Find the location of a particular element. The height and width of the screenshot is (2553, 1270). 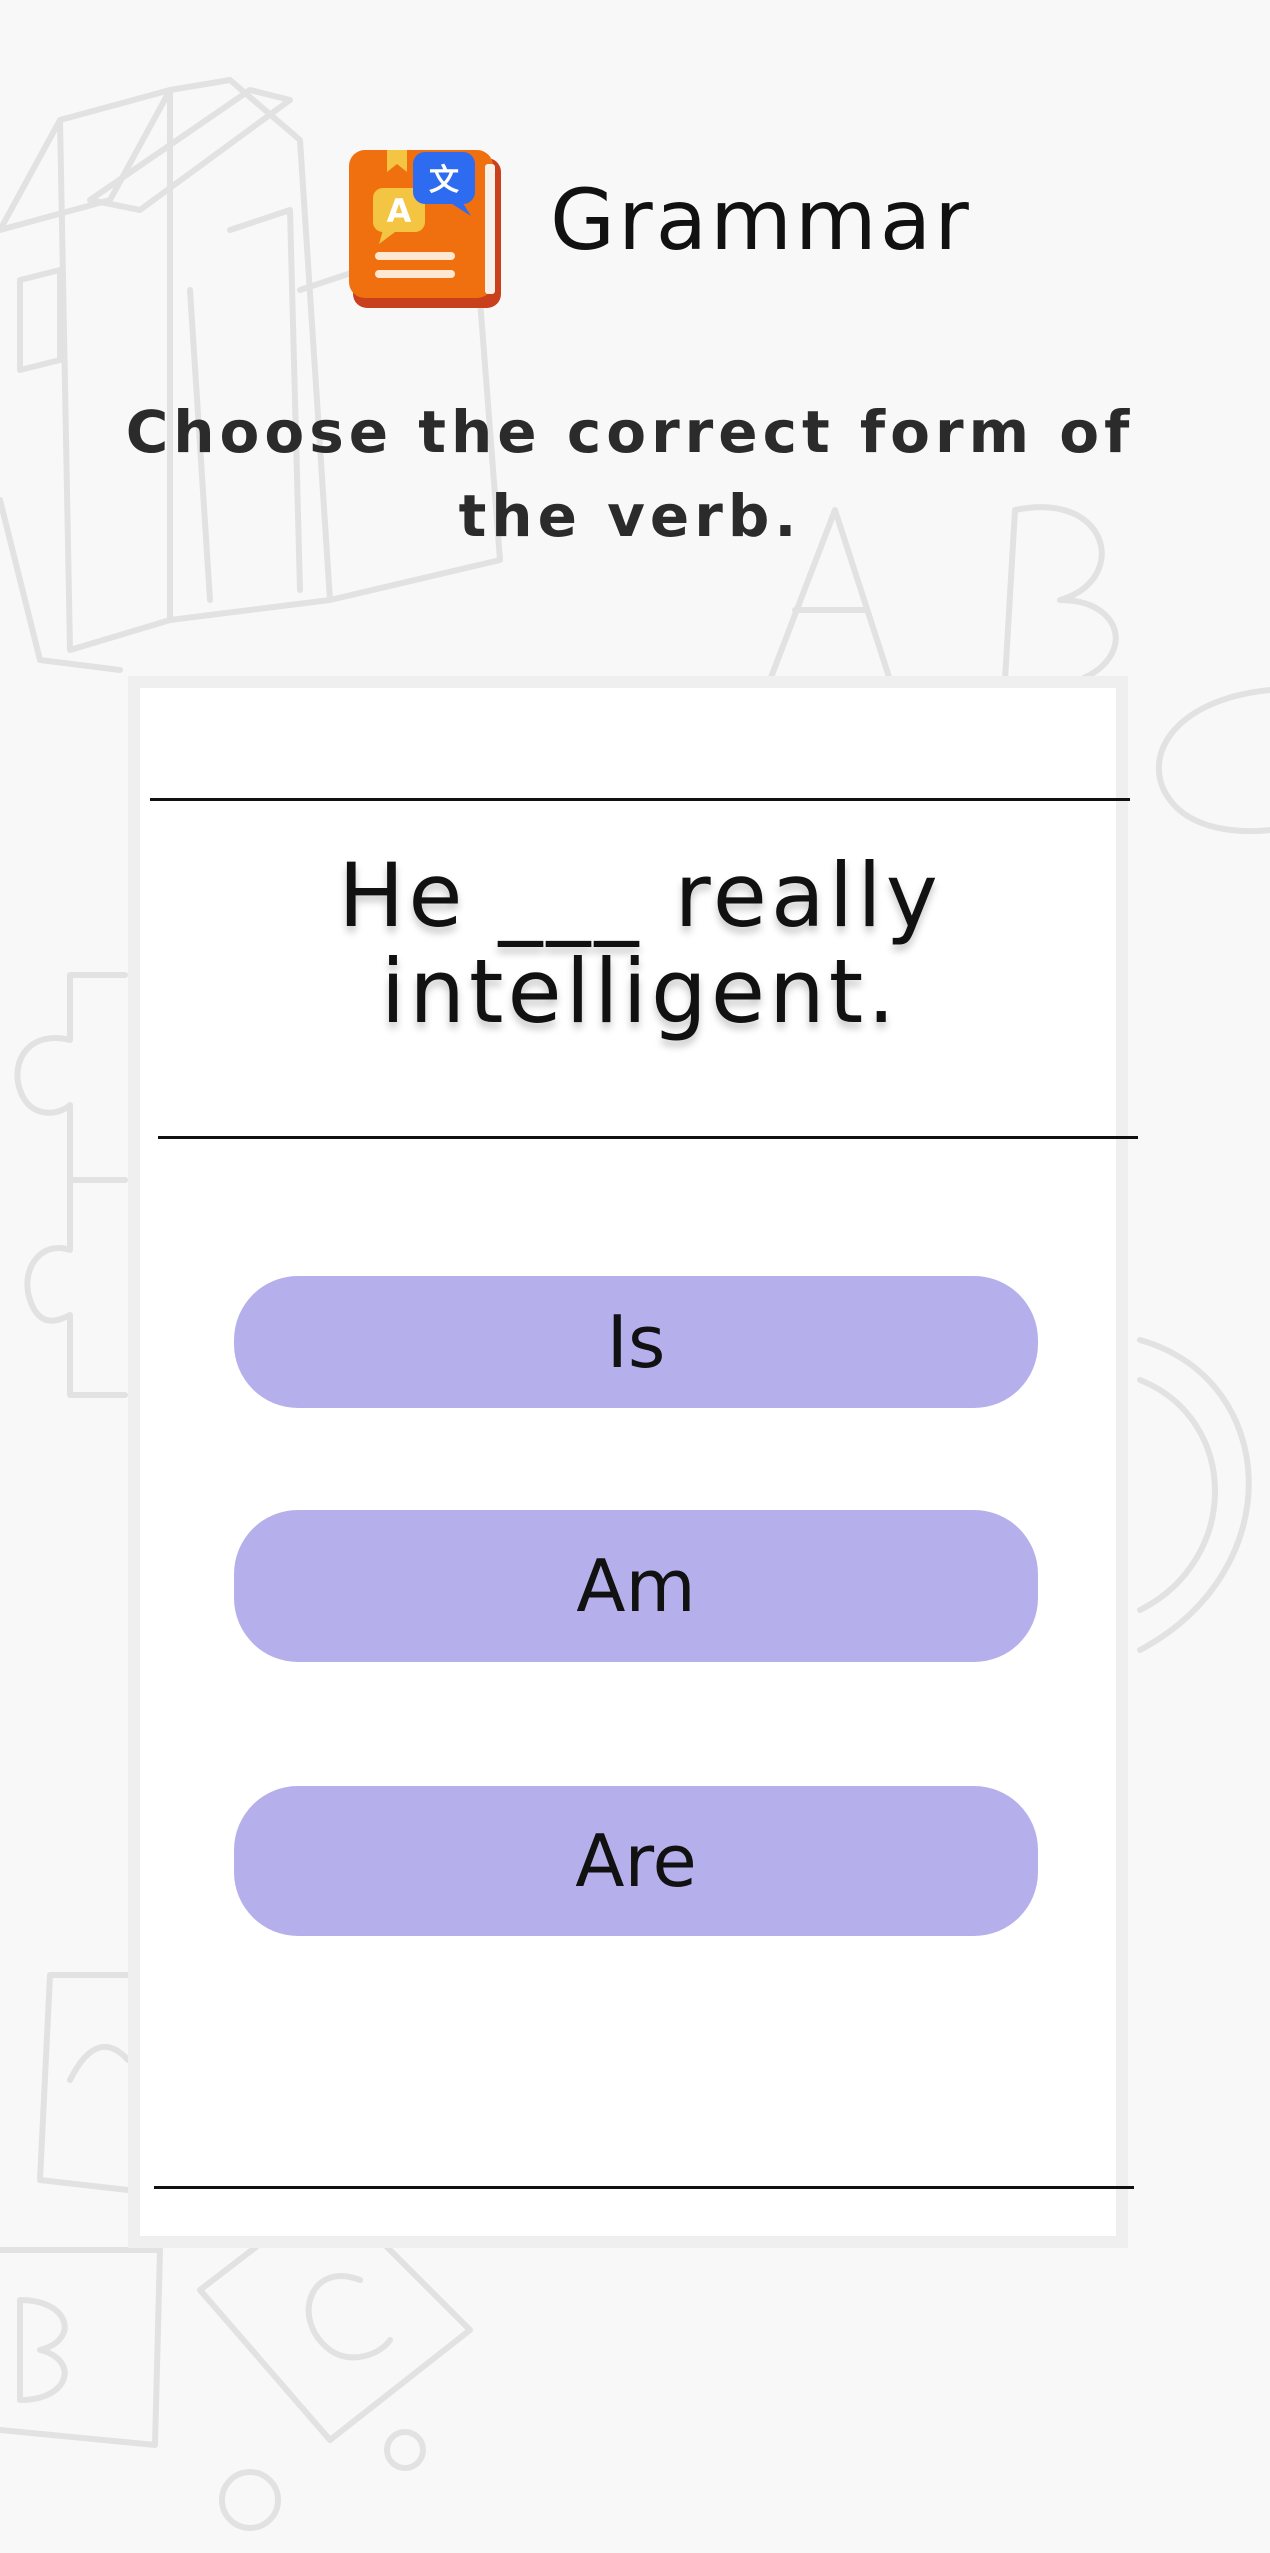

page-title: Grammar is located at coordinates (761, 220).